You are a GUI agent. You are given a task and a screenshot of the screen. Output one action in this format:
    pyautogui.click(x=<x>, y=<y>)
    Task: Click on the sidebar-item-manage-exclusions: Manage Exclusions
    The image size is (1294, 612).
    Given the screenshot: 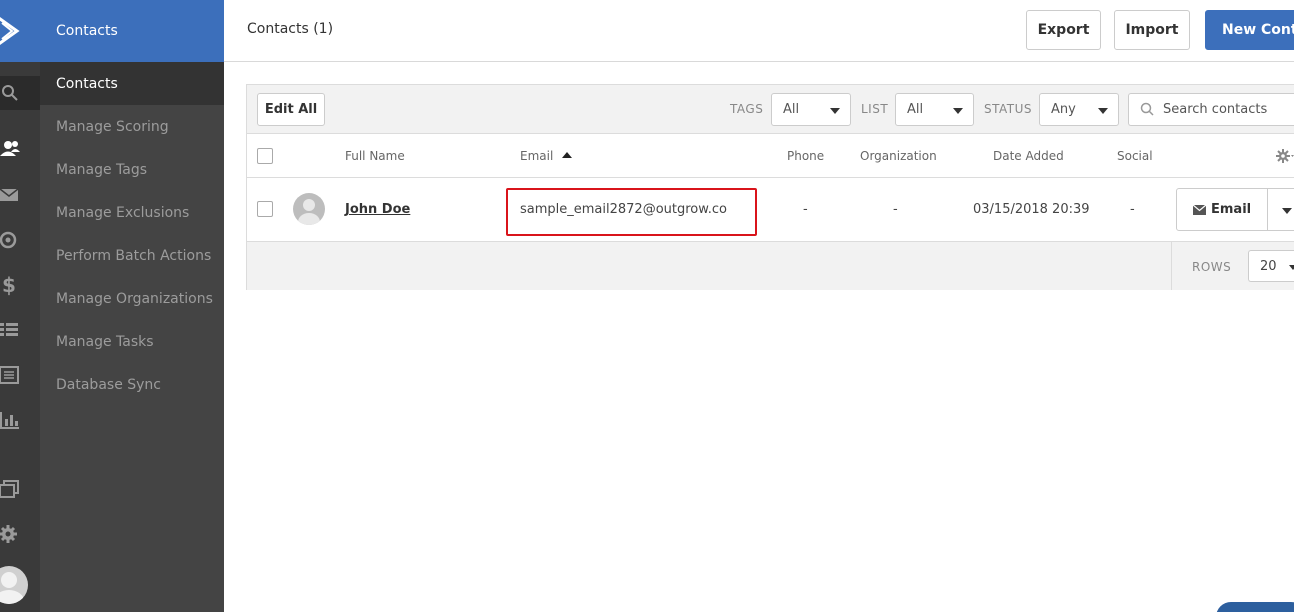 What is the action you would take?
    pyautogui.click(x=132, y=212)
    